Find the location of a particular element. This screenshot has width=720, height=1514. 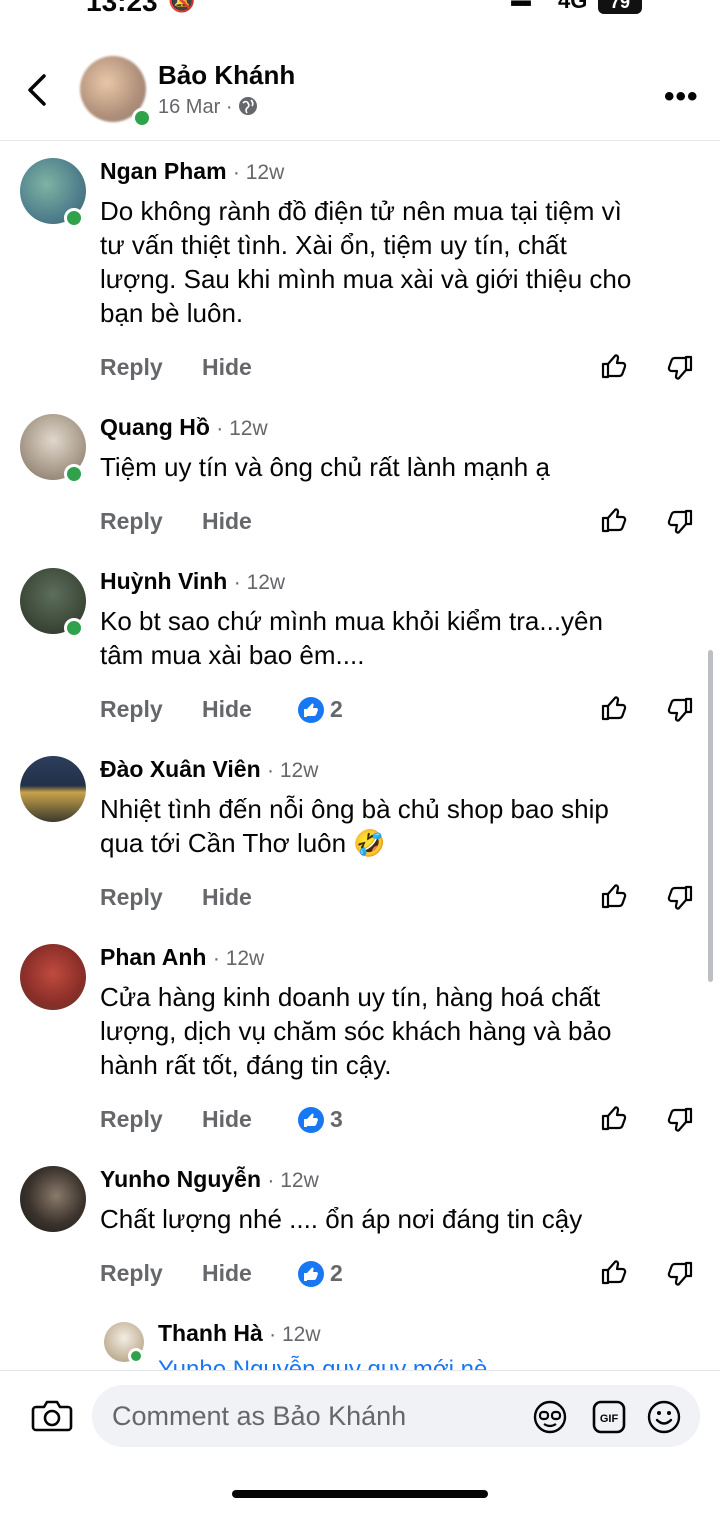

post-date: 16 Mar is located at coordinates (189, 107).